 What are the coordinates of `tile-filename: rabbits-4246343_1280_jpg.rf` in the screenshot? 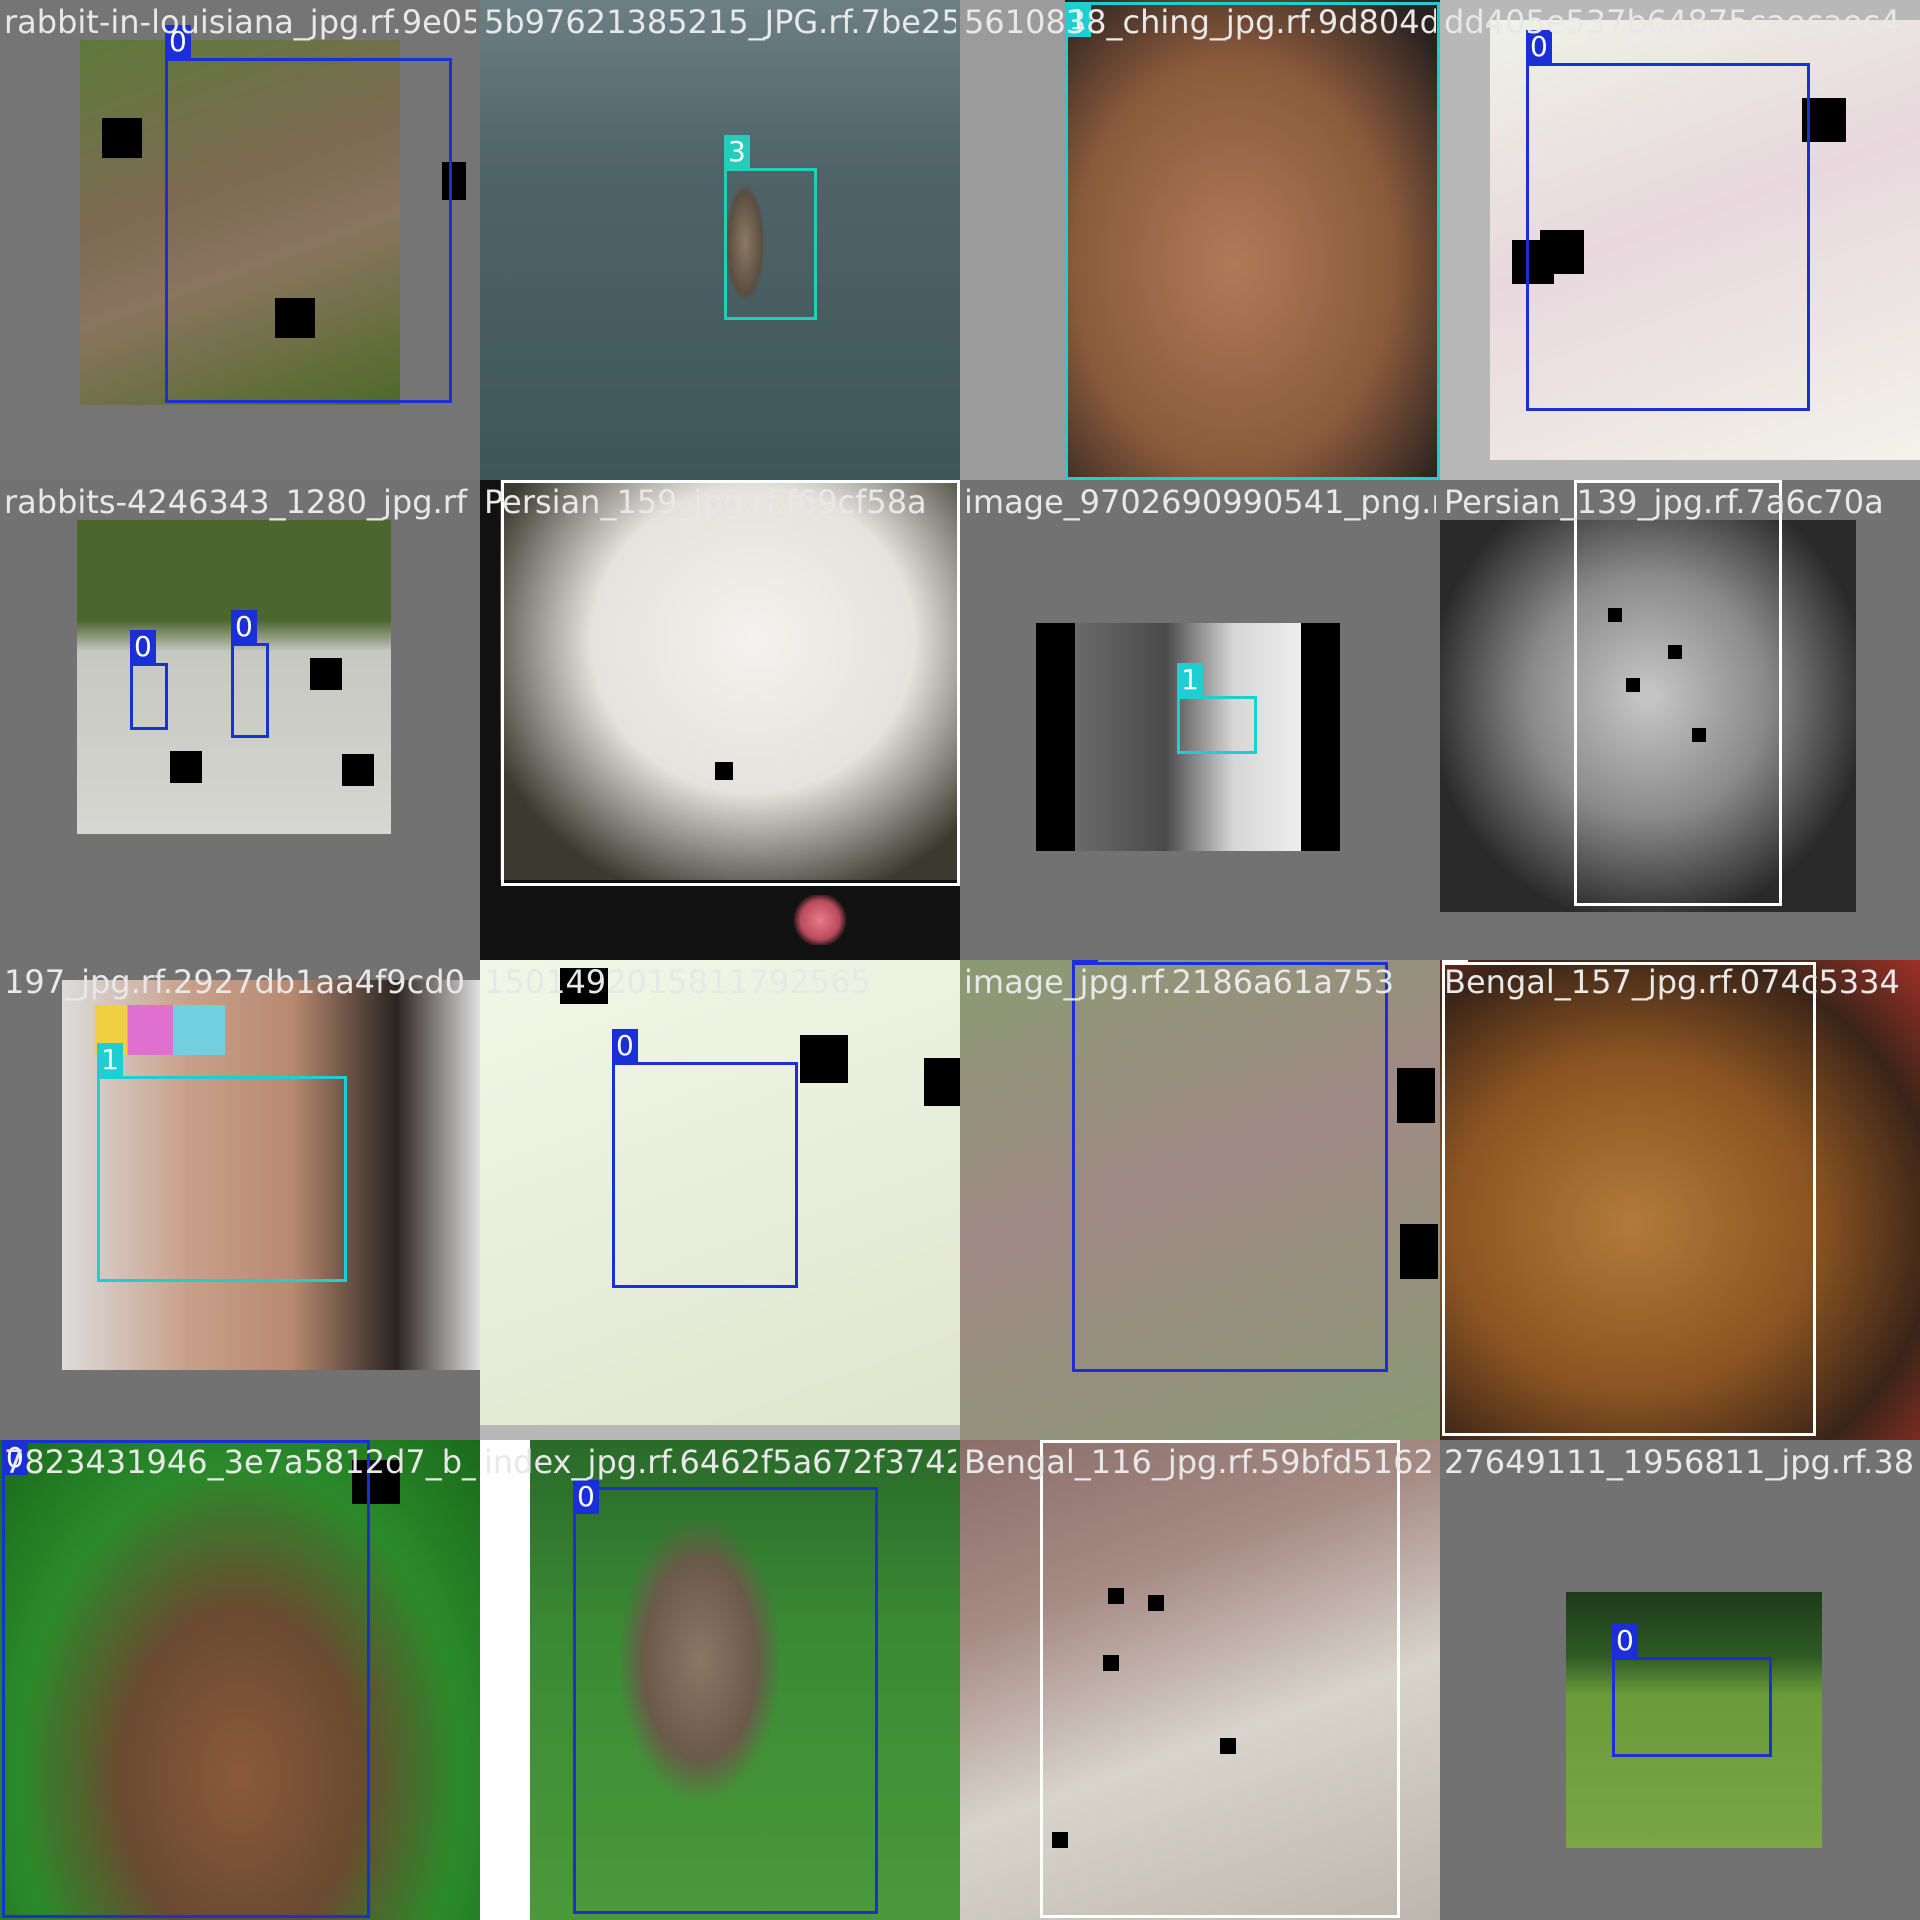 It's located at (236, 502).